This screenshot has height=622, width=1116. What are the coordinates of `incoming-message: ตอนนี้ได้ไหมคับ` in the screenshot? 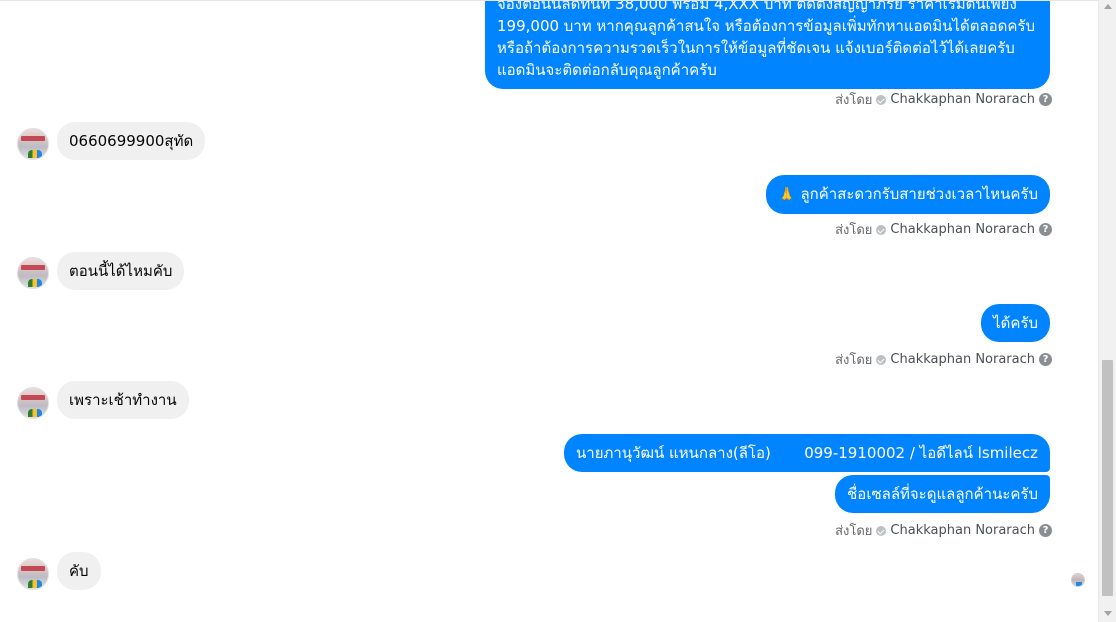 It's located at (121, 271).